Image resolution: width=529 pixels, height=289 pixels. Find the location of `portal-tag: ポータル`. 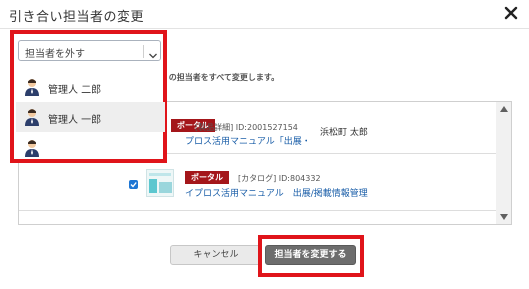

portal-tag: ポータル is located at coordinates (207, 177).